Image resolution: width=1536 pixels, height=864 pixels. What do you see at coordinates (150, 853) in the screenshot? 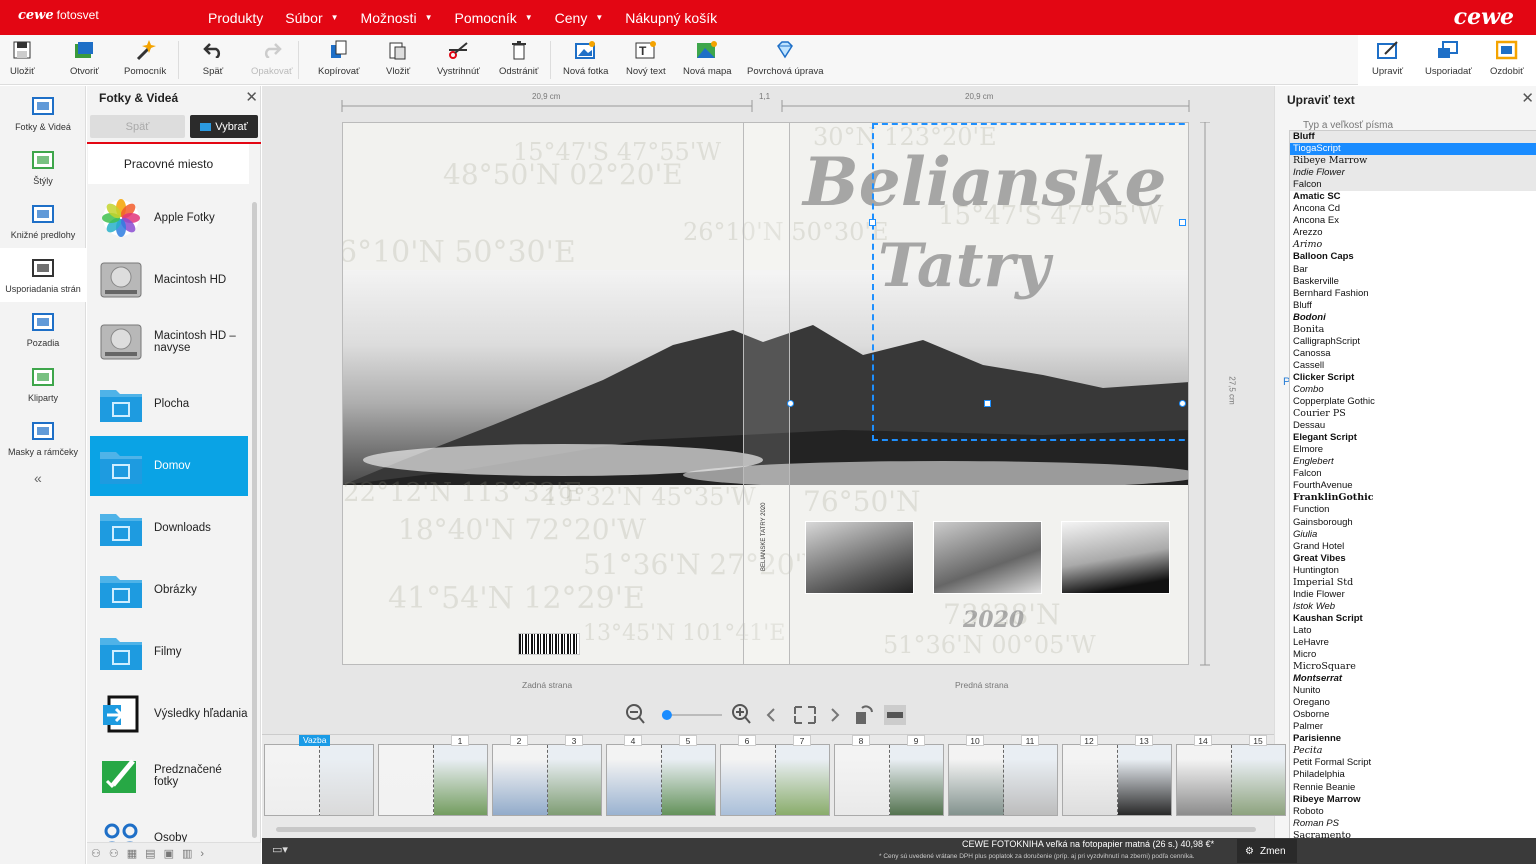
I see `layout-b-icon: ▤` at bounding box center [150, 853].